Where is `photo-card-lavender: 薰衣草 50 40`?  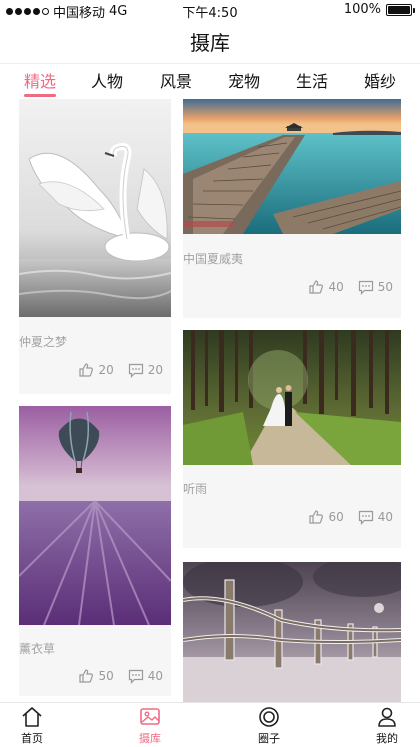 photo-card-lavender: 薰衣草 50 40 is located at coordinates (95, 551).